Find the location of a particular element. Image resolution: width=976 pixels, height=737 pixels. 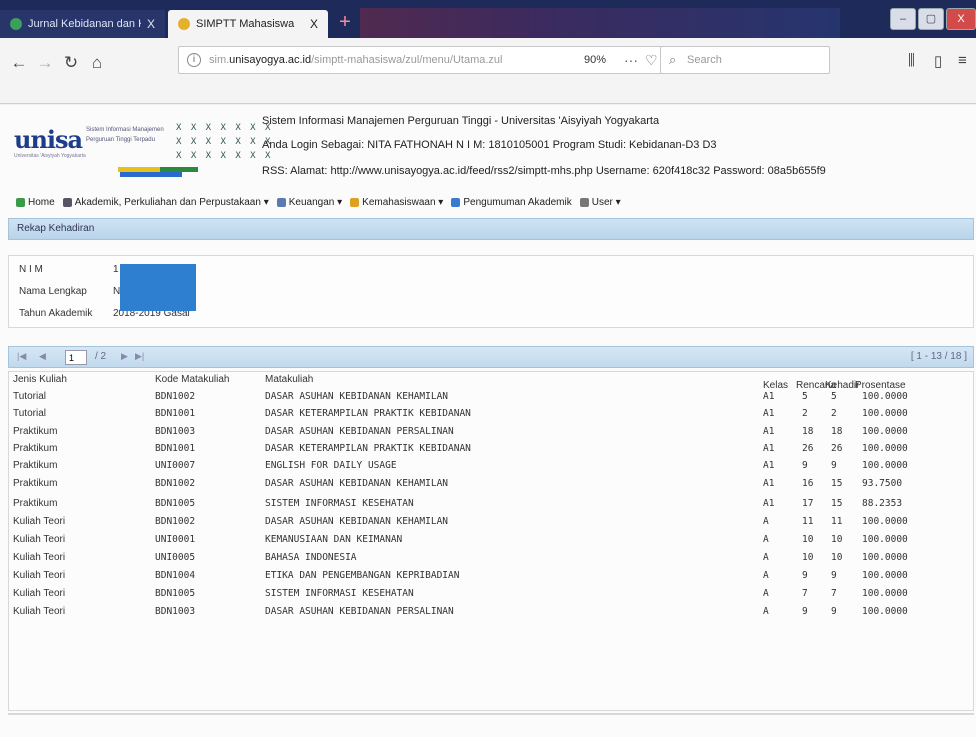

page-number-input is located at coordinates (76, 357).